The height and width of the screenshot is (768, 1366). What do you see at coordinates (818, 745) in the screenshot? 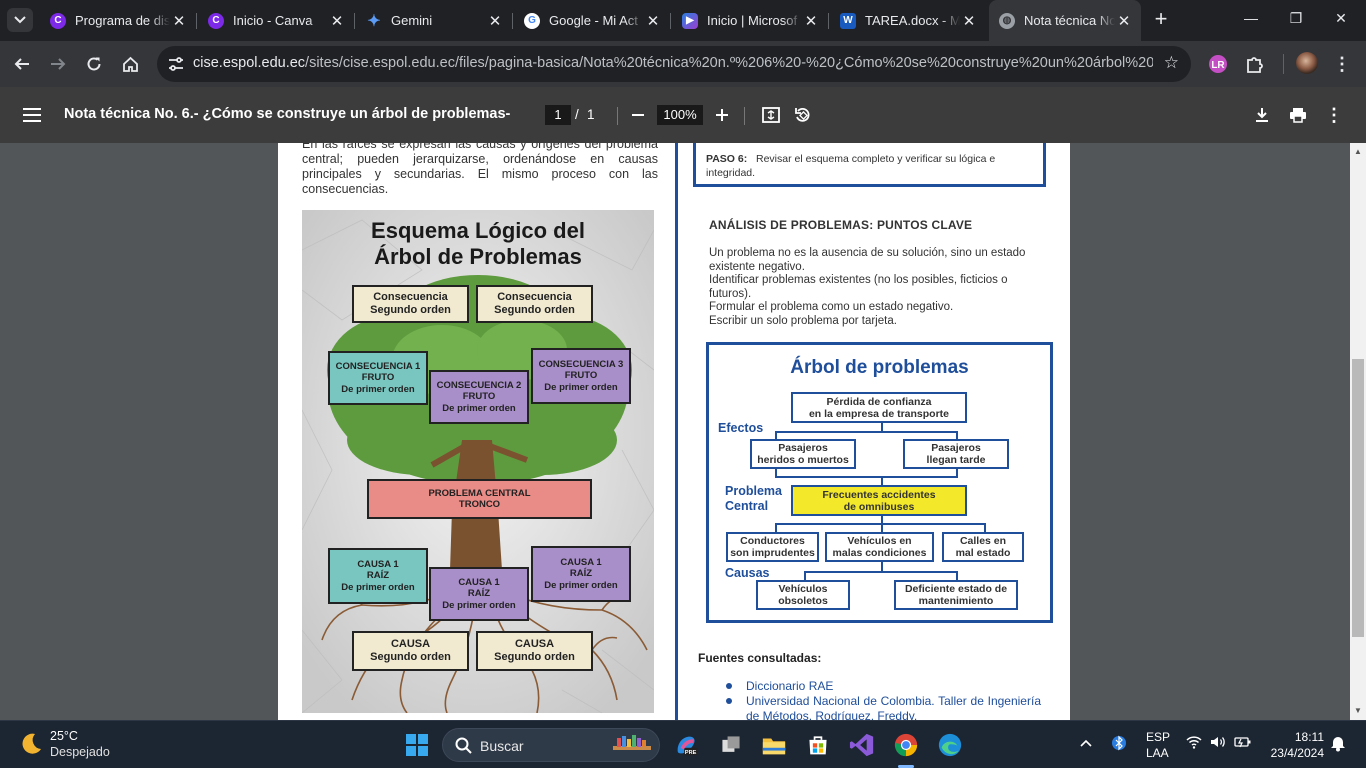
I see `microsoft-store-icon` at bounding box center [818, 745].